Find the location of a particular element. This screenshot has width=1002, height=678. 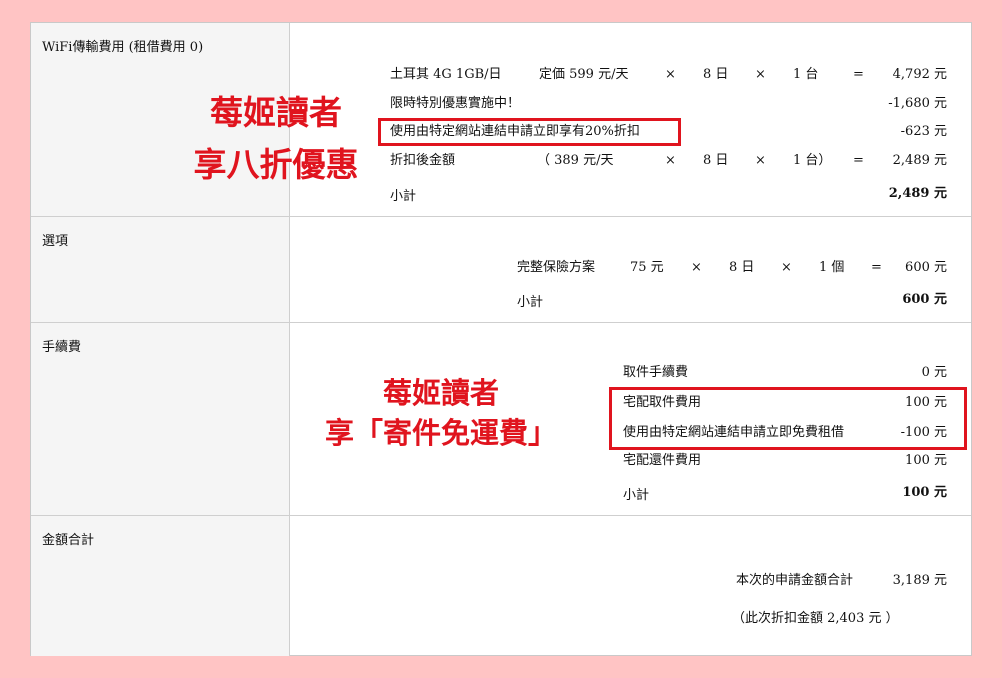

subtotal-value: 100 元 is located at coordinates (924, 492).